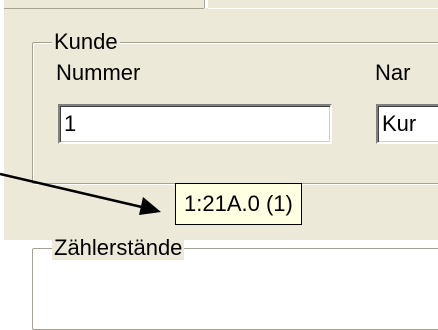 The height and width of the screenshot is (330, 438). I want to click on top-divider-right, so click(323, 4).